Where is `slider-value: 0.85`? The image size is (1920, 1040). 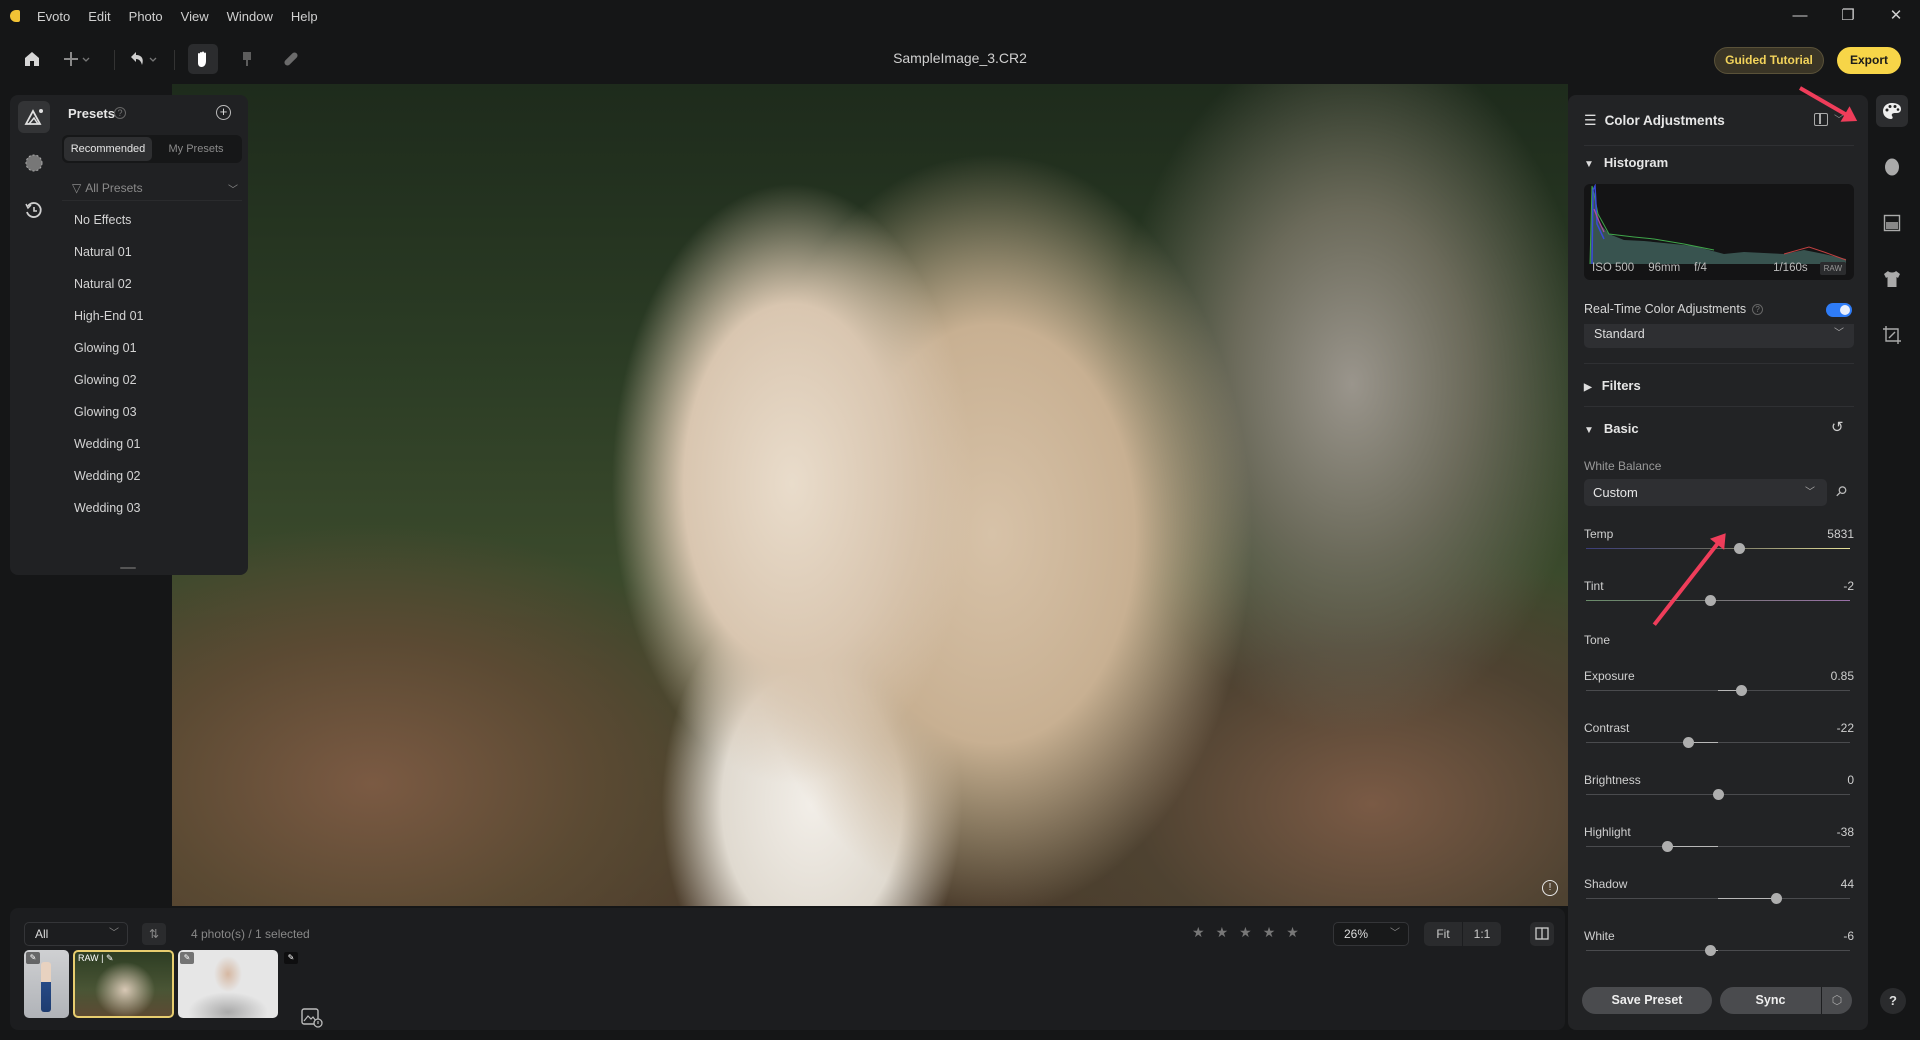
slider-value: 0.85 is located at coordinates (1842, 676).